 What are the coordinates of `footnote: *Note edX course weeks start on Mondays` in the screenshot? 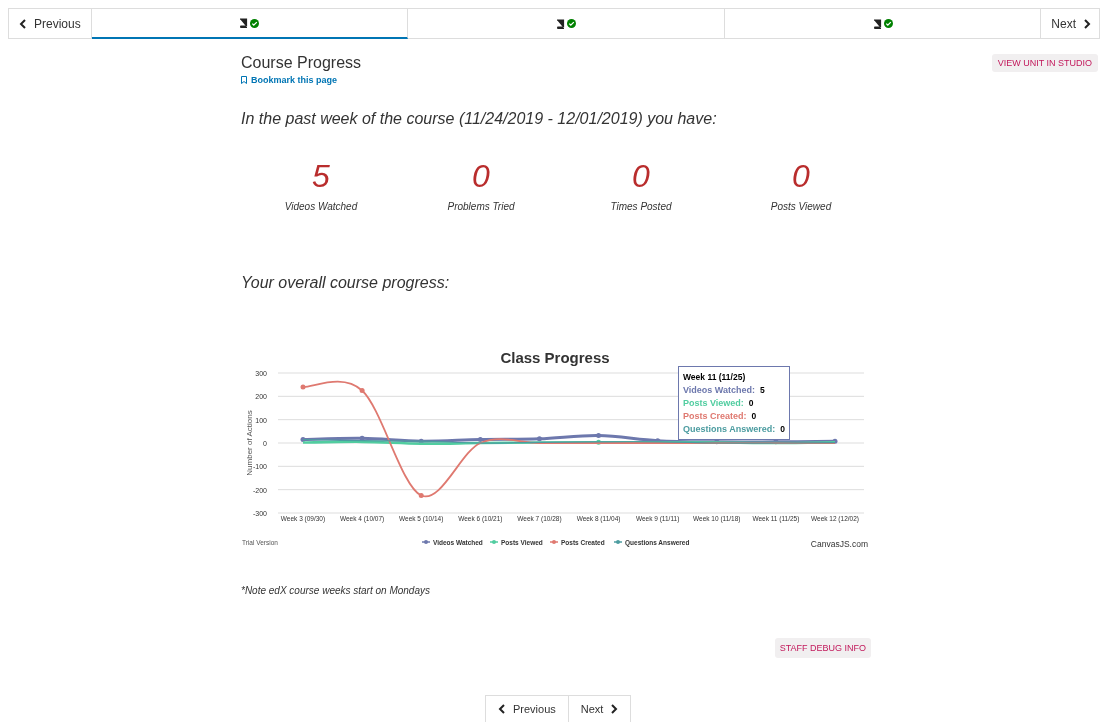 It's located at (336, 590).